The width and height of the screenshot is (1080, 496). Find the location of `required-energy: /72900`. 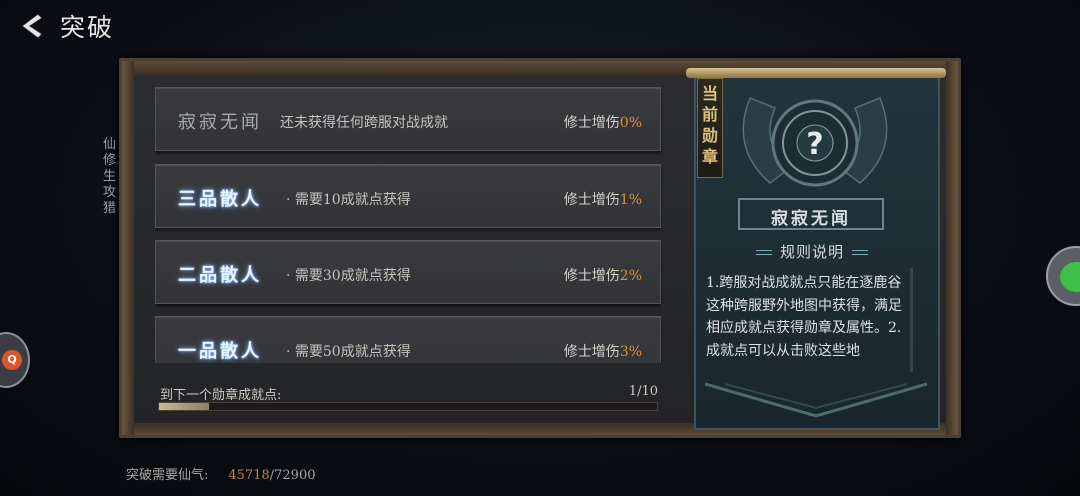

required-energy: /72900 is located at coordinates (292, 475).